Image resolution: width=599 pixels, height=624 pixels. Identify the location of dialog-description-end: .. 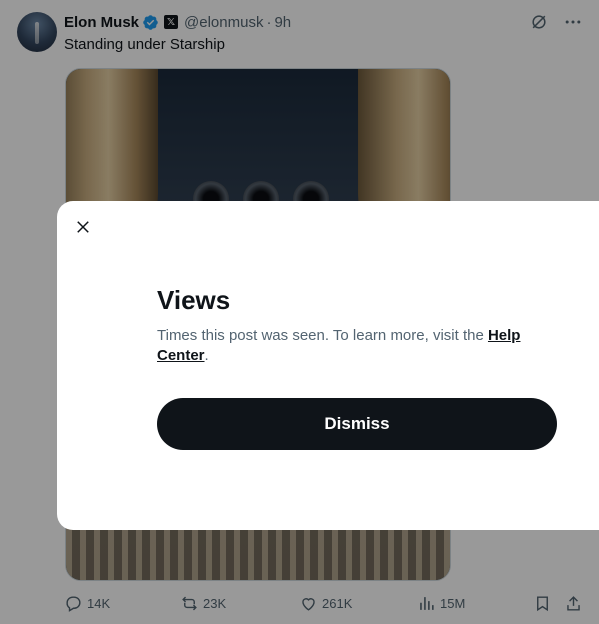
(206, 355).